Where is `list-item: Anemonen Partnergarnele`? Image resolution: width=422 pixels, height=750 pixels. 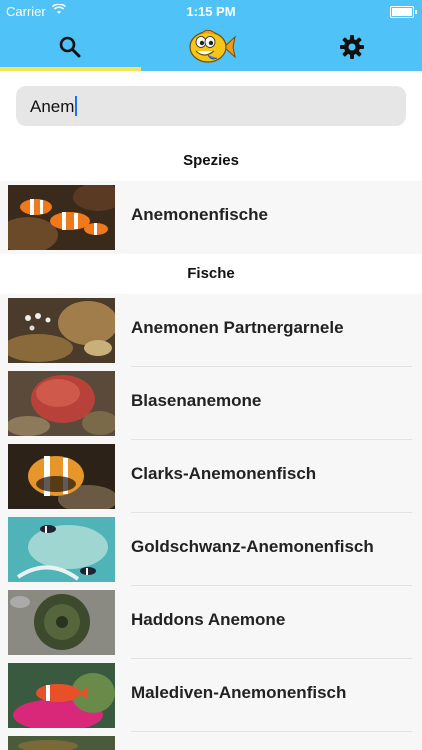 list-item: Anemonen Partnergarnele is located at coordinates (211, 330).